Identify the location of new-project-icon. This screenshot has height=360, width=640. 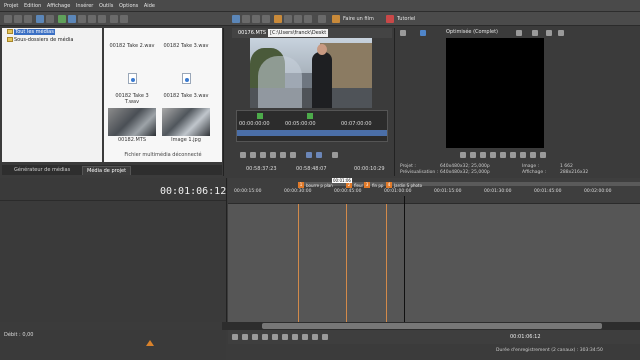
(8, 19).